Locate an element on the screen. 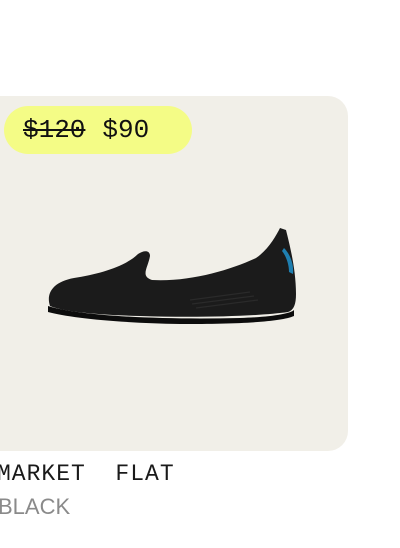 The width and height of the screenshot is (400, 548). shoe-image is located at coordinates (171, 275).